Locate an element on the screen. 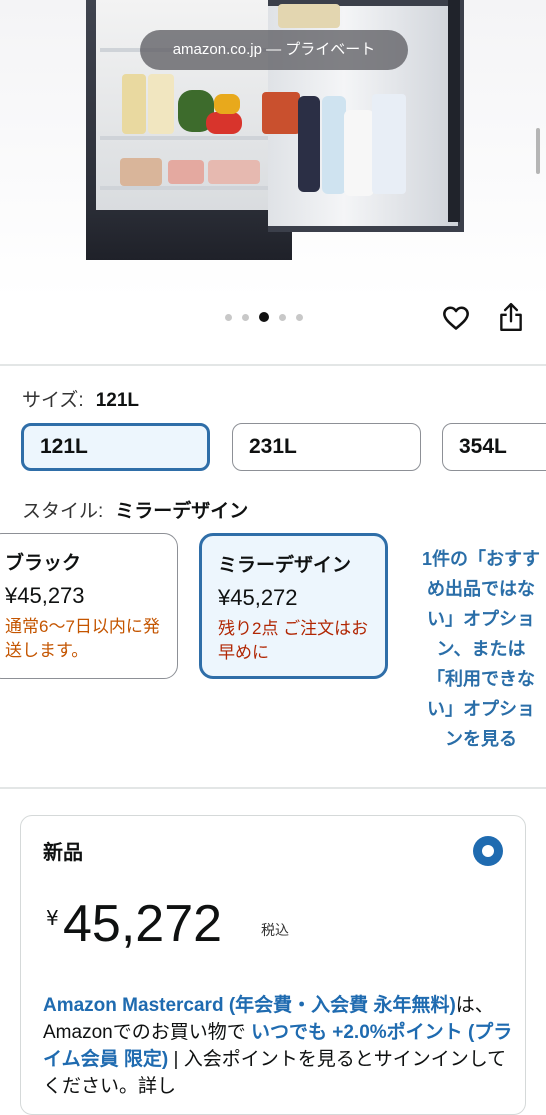 Image resolution: width=546 pixels, height=1115 pixels. carousel-dots is located at coordinates (264, 317).